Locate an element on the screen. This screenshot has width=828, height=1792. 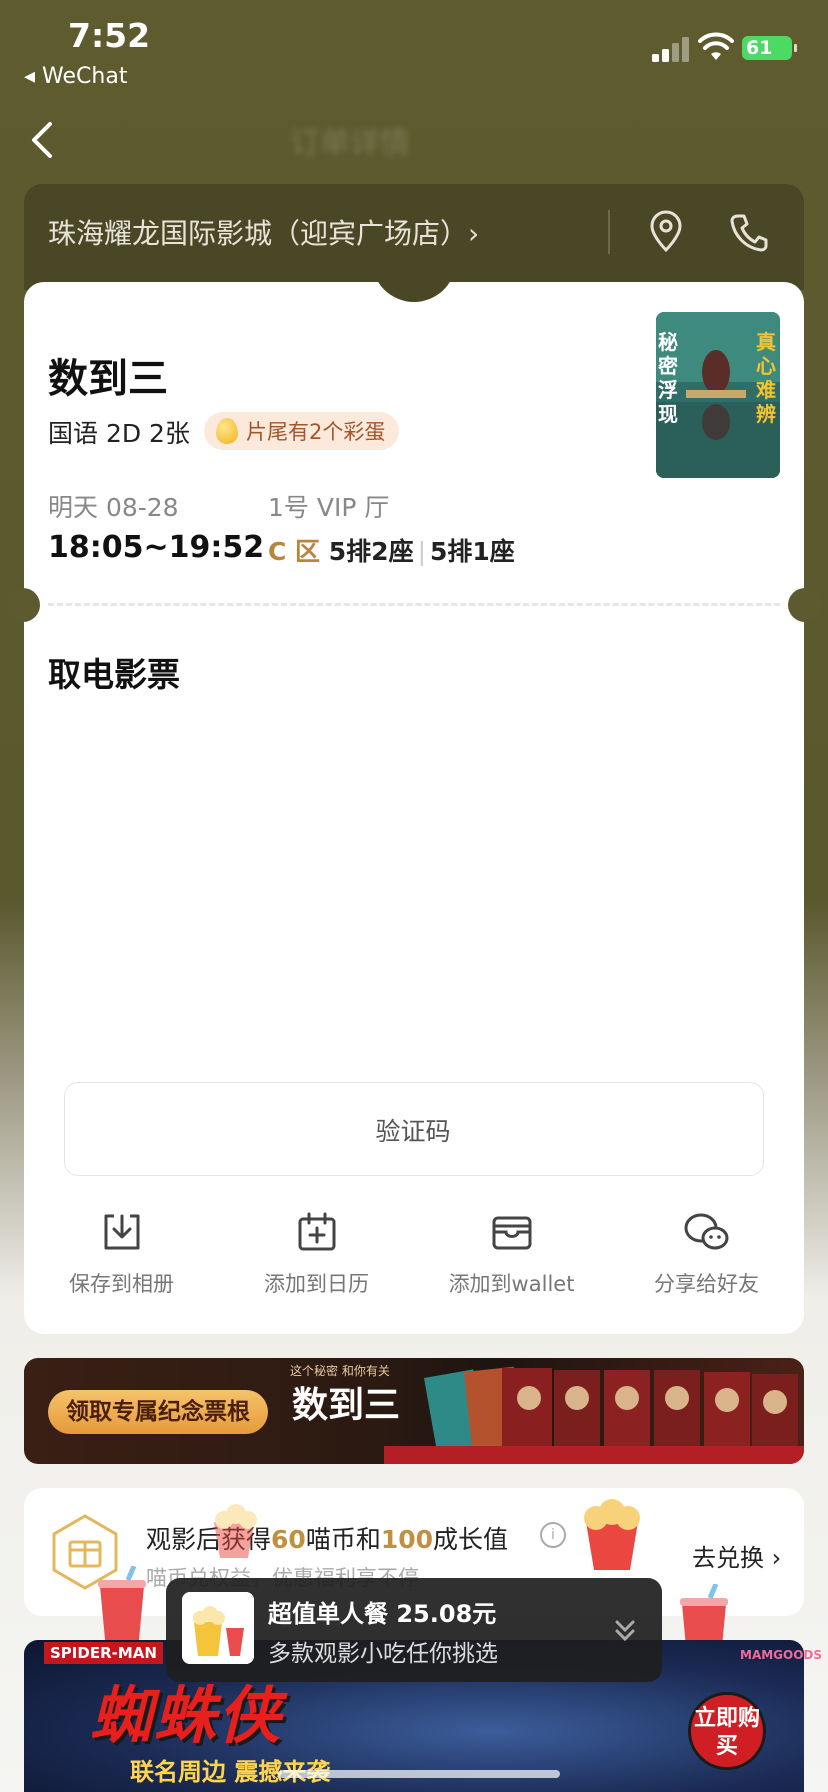
pickup-title: 取电影票 is located at coordinates (114, 674).